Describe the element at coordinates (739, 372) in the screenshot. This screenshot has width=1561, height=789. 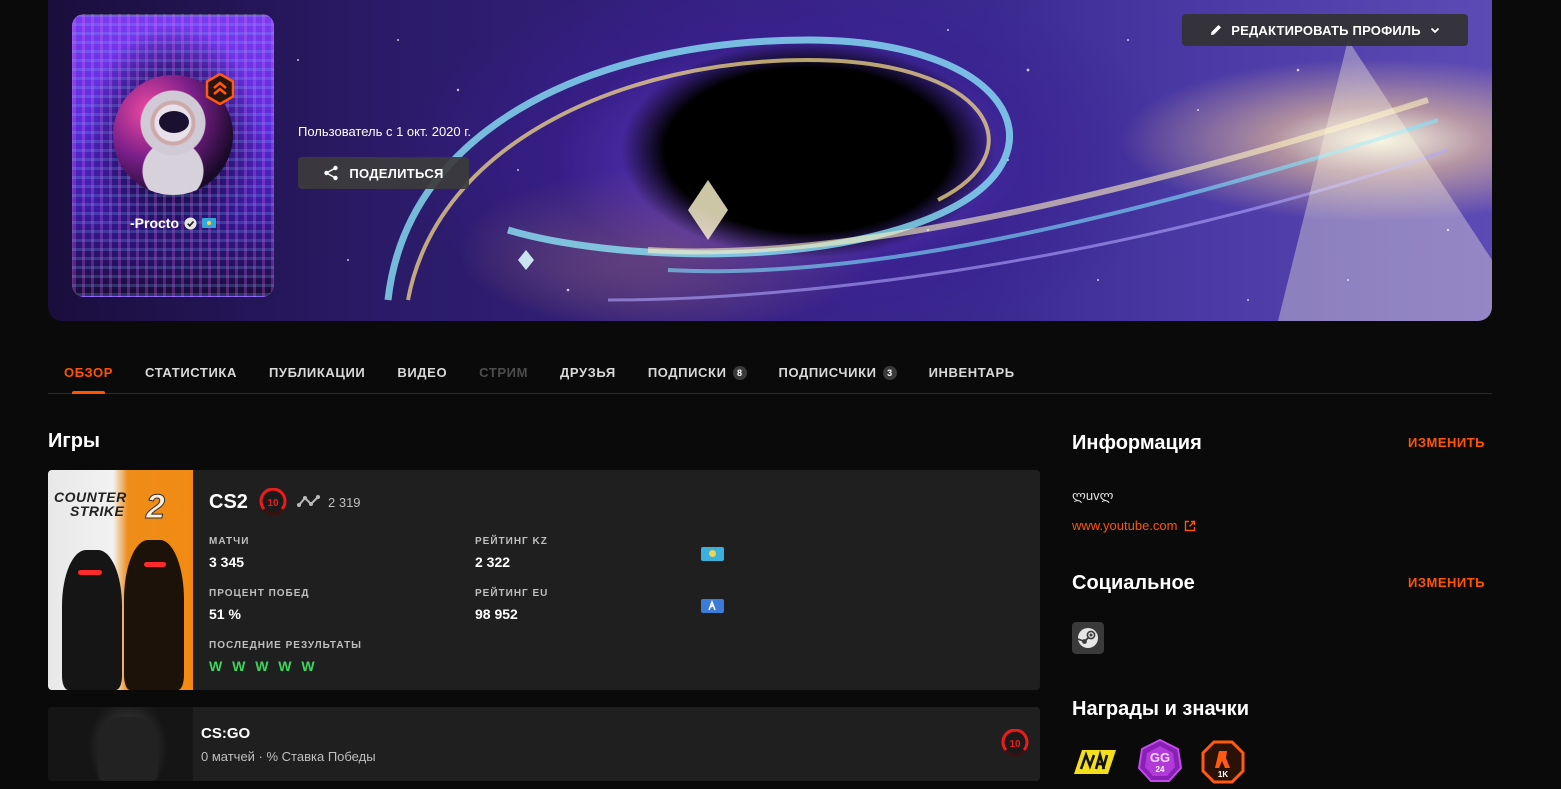
I see `subscriptions-count: 8` at that location.